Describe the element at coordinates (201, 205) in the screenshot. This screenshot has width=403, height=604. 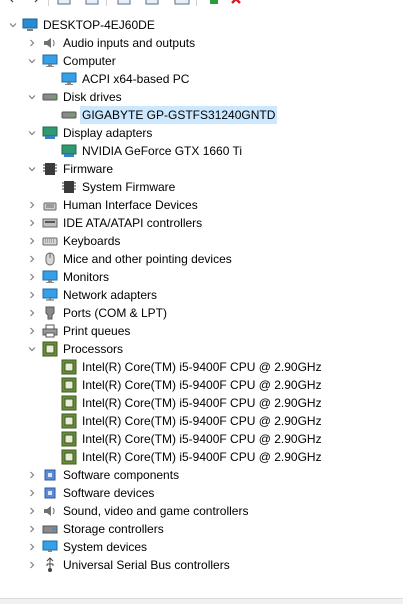
I see `tree-category-human-interface-devices: Human Interface Devices` at that location.